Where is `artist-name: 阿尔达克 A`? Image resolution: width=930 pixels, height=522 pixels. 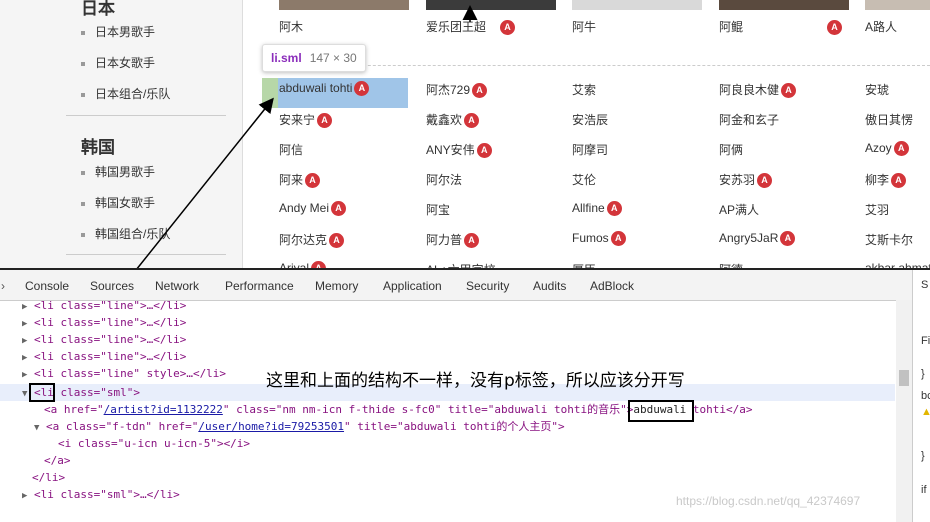 artist-name: 阿尔达克 A is located at coordinates (312, 240).